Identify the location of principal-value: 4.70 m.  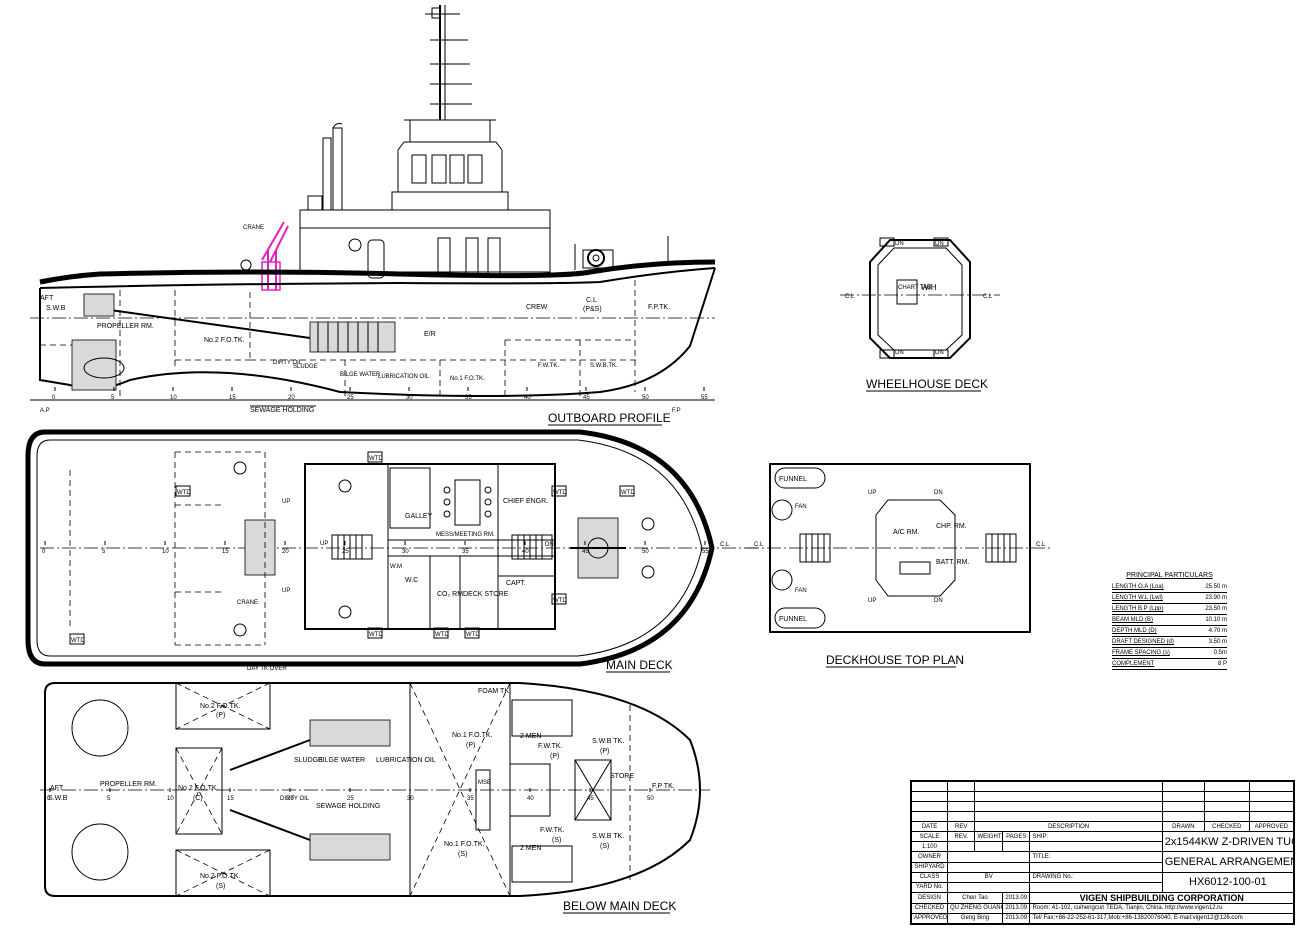
(1217, 631).